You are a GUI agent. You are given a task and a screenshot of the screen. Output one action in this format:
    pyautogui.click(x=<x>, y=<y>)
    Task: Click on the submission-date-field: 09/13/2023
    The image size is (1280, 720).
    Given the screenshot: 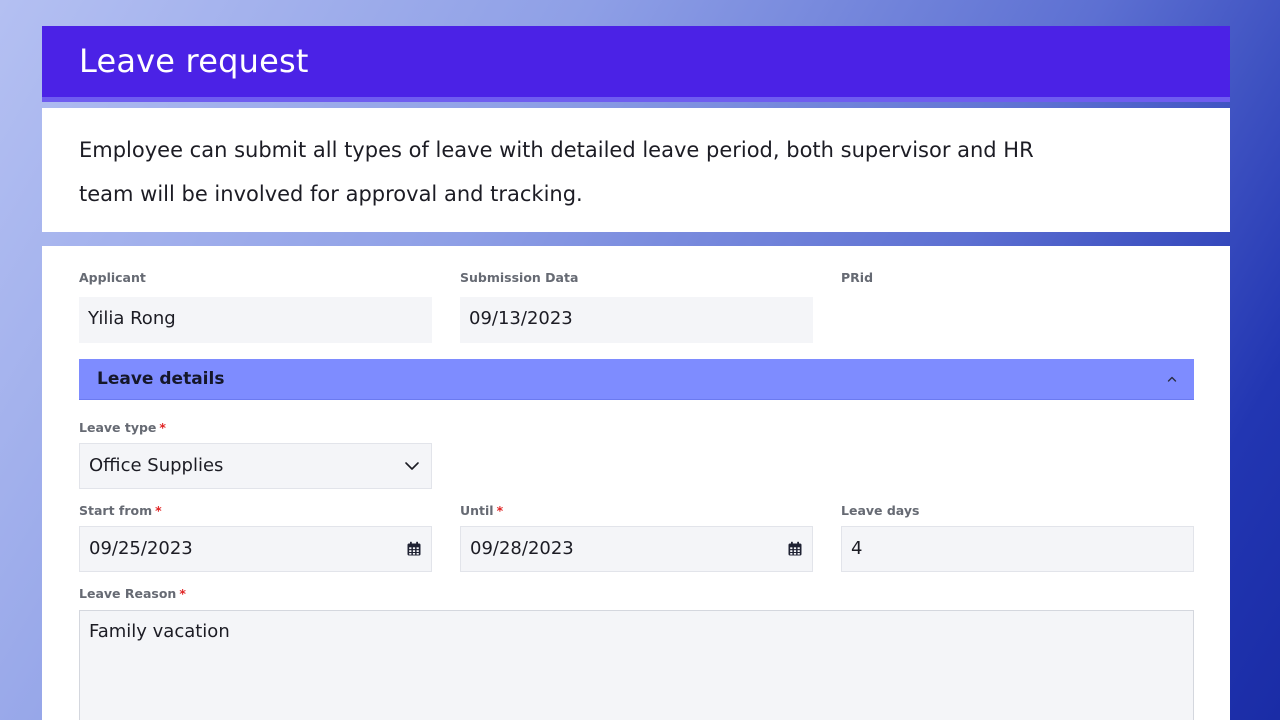 What is the action you would take?
    pyautogui.click(x=636, y=320)
    